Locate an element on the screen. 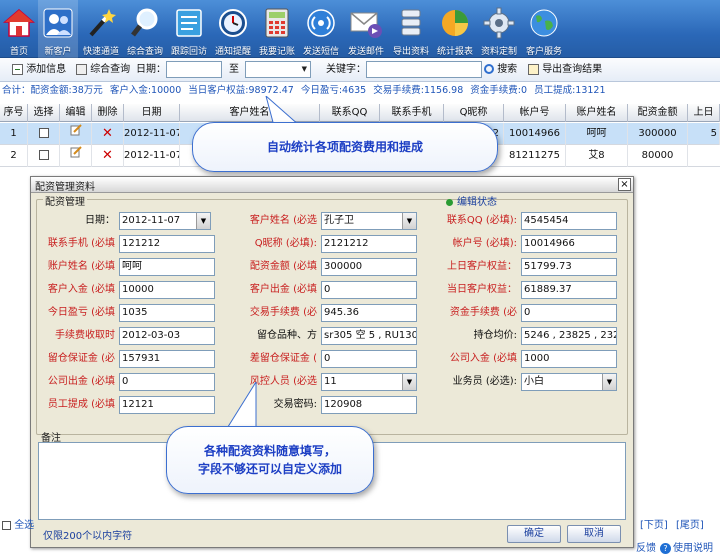  margin-label: 留仓保证金 (必 is located at coordinates (81, 358).